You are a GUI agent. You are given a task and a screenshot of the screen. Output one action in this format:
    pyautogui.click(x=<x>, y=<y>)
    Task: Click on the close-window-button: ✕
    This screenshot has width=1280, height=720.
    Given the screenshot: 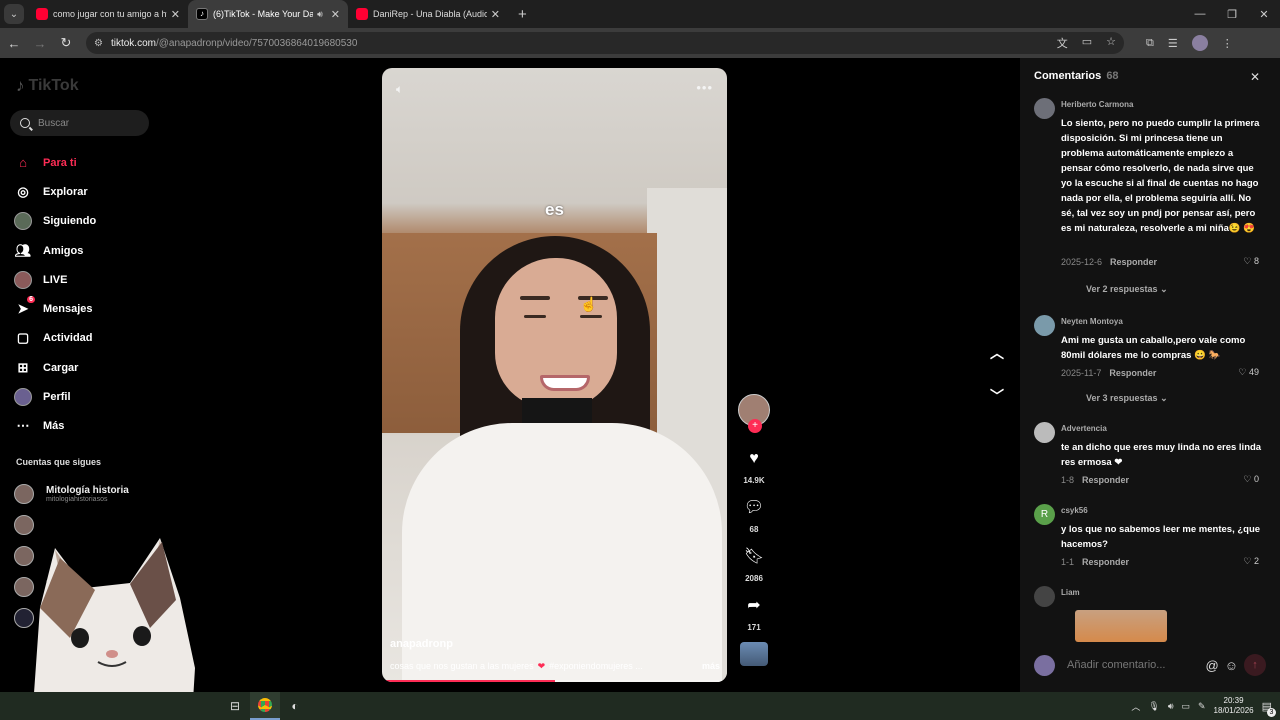 What is the action you would take?
    pyautogui.click(x=1264, y=14)
    